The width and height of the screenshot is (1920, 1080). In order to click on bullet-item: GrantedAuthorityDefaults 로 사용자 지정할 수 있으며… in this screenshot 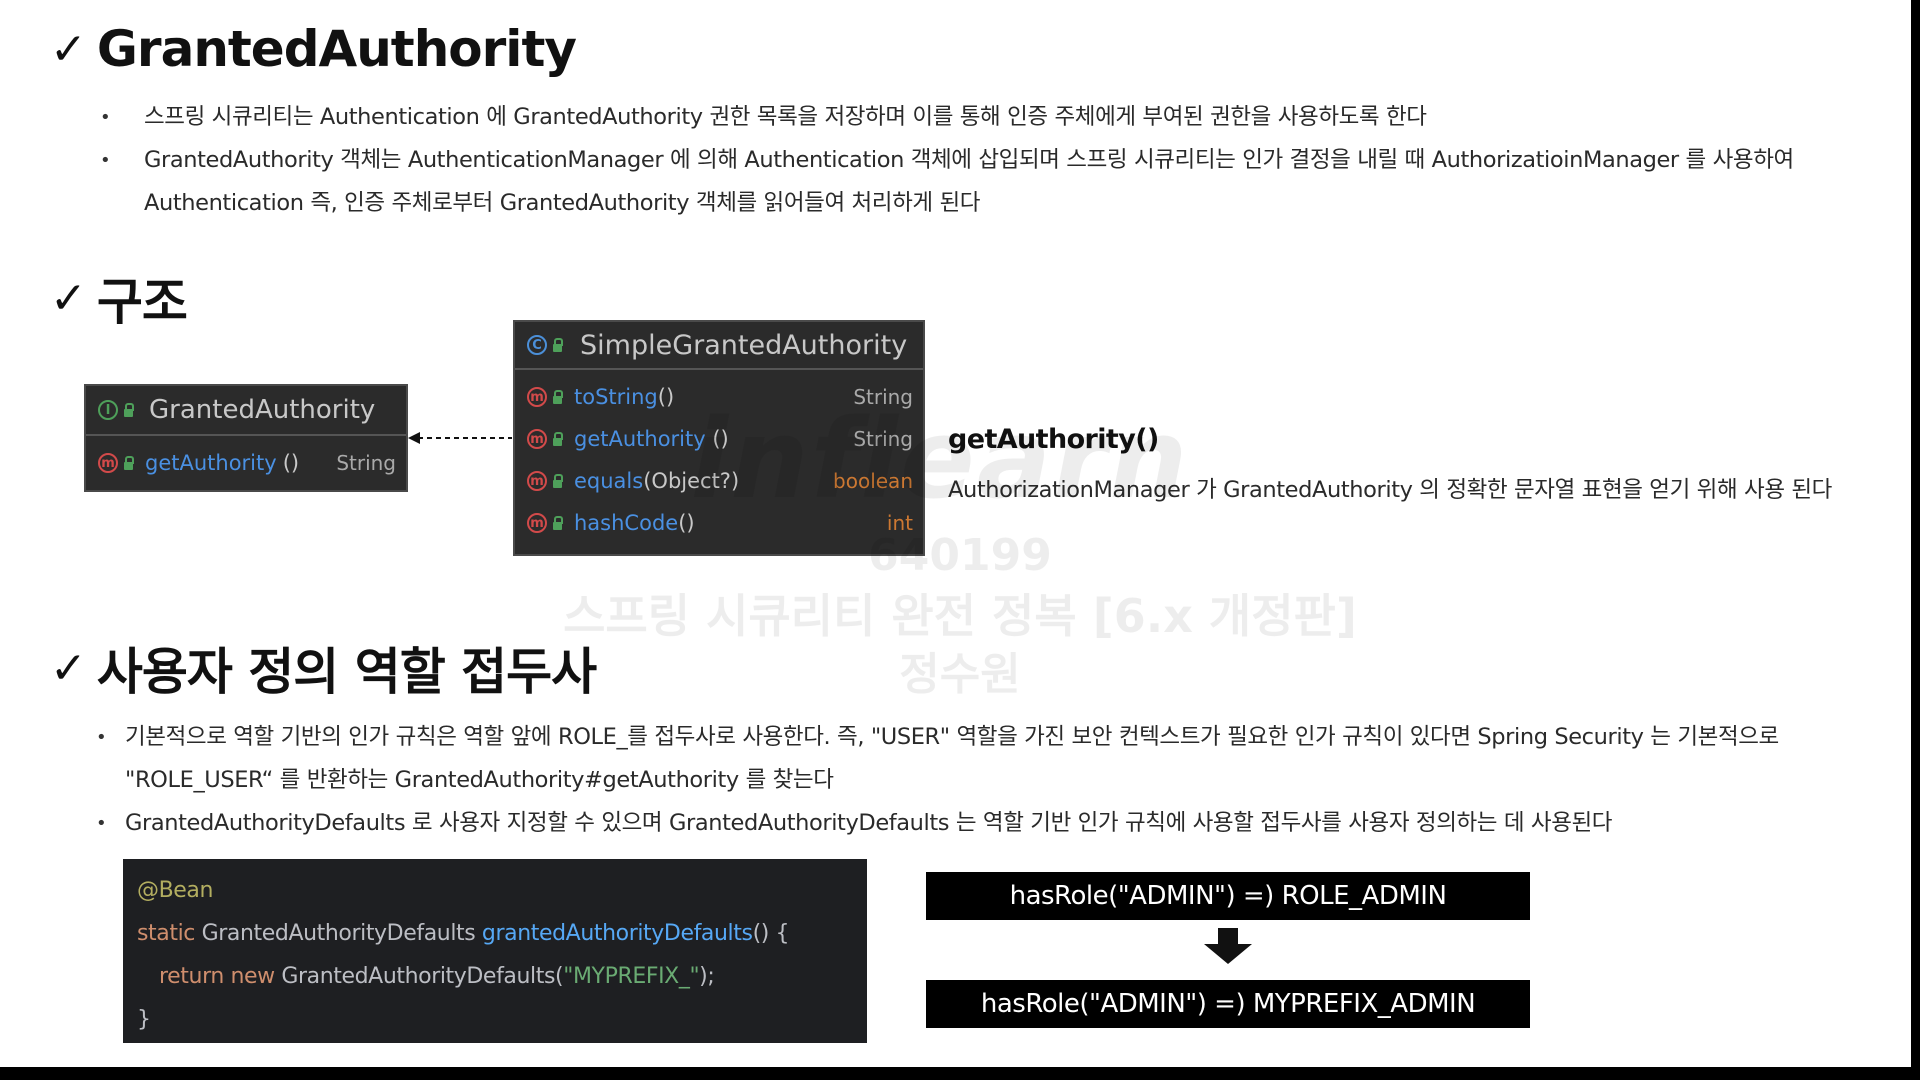, I will do `click(966, 823)`.